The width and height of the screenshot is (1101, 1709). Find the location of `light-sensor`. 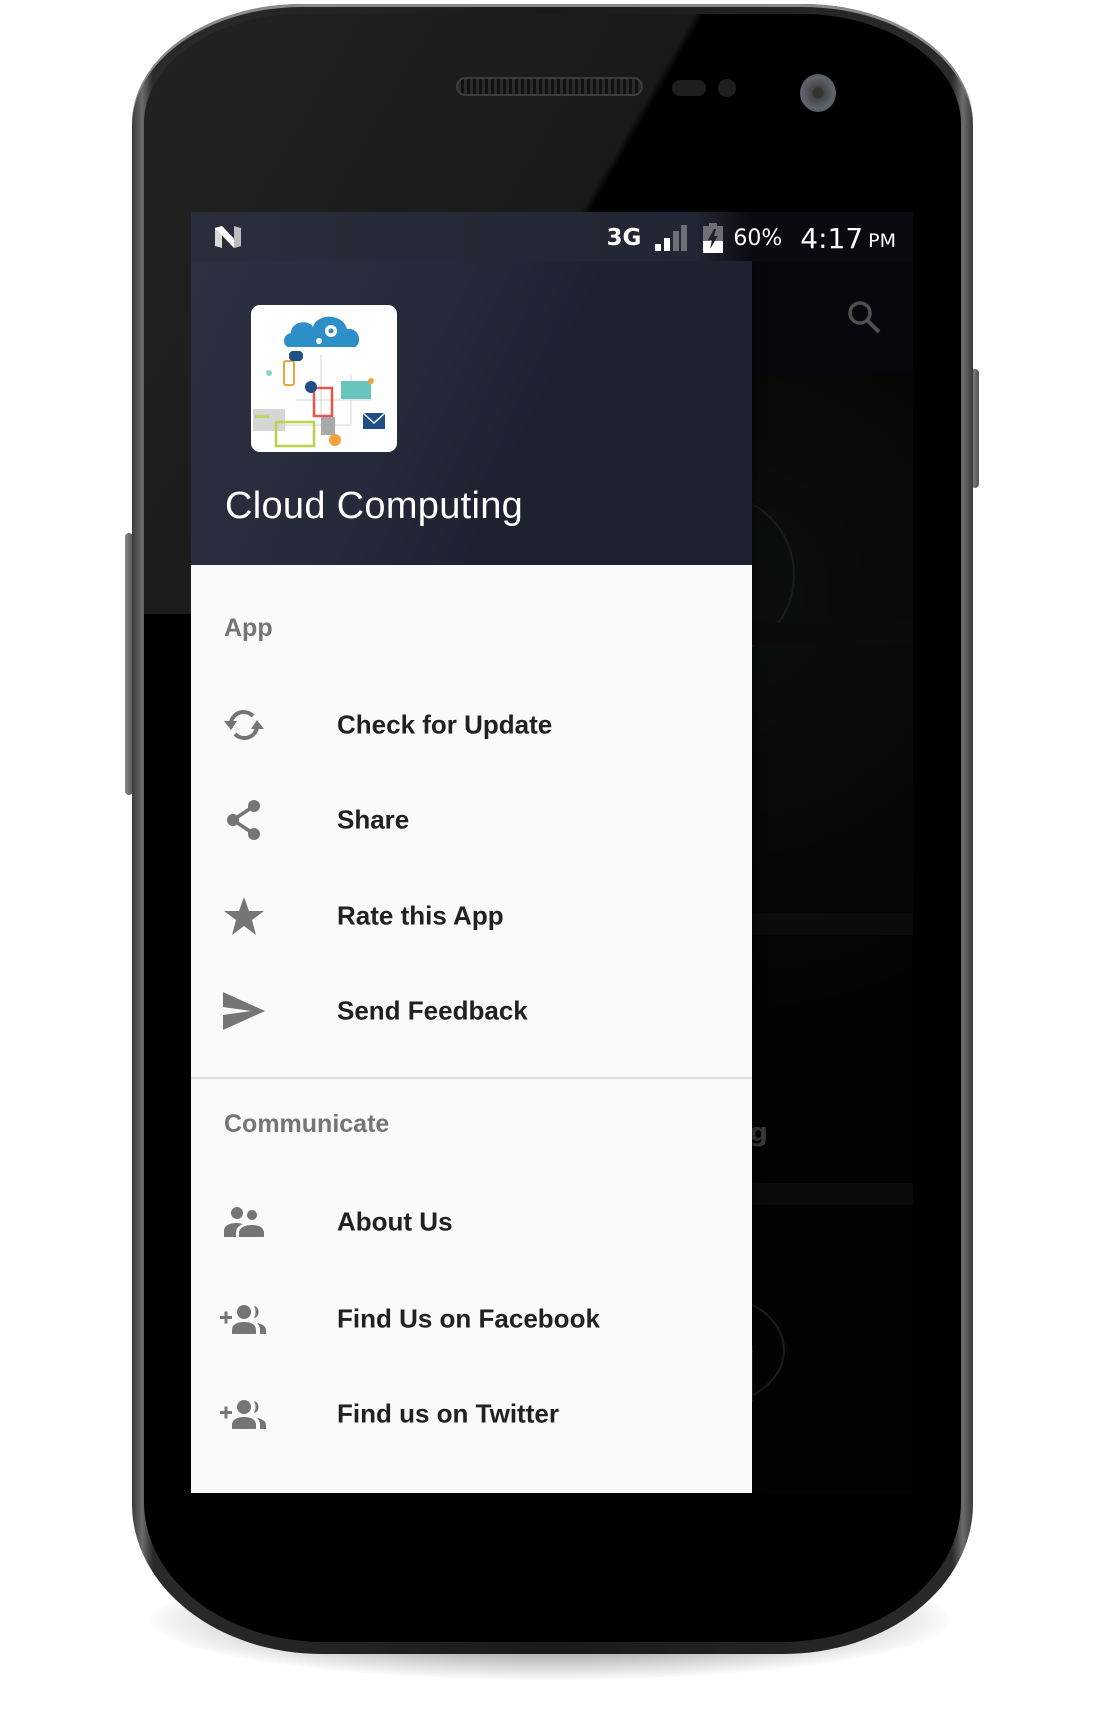

light-sensor is located at coordinates (727, 88).